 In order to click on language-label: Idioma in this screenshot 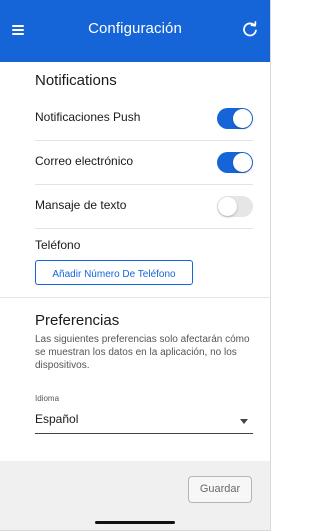, I will do `click(47, 398)`.